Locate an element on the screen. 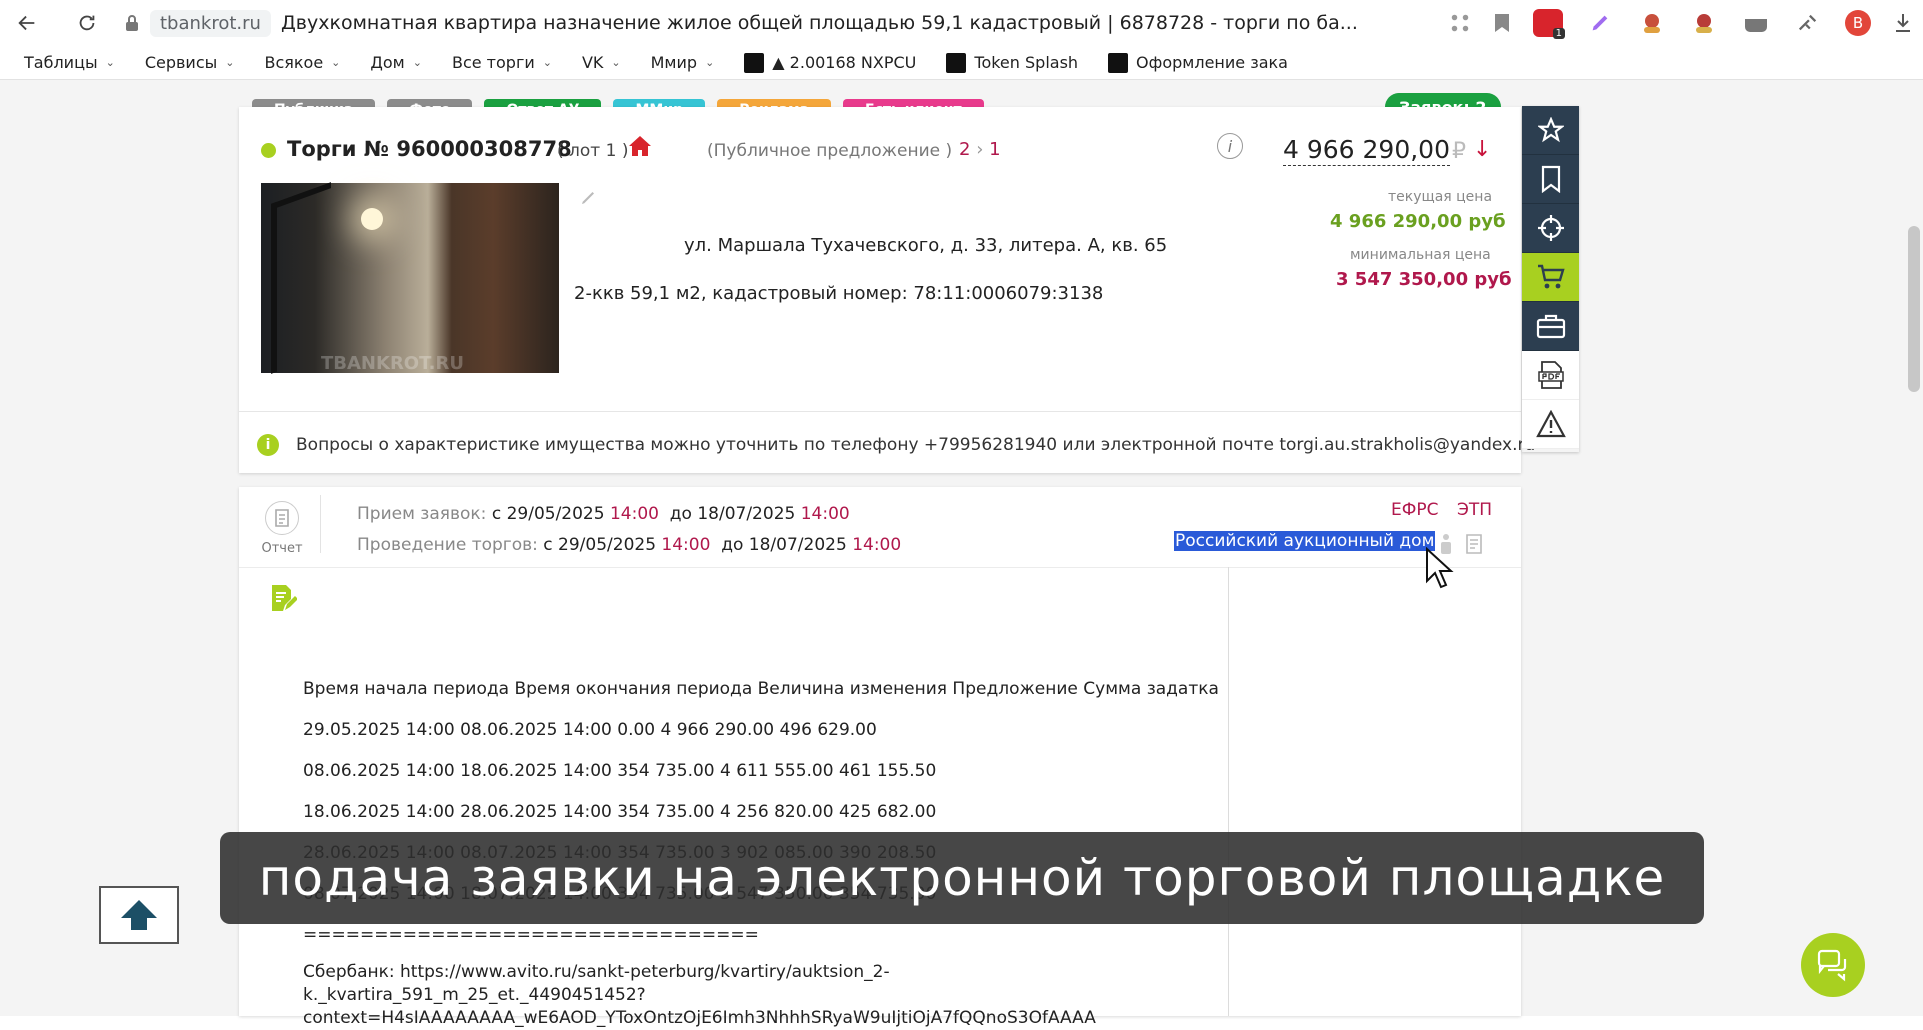 Image resolution: width=1923 pixels, height=1030 pixels. warning-button is located at coordinates (1550, 424).